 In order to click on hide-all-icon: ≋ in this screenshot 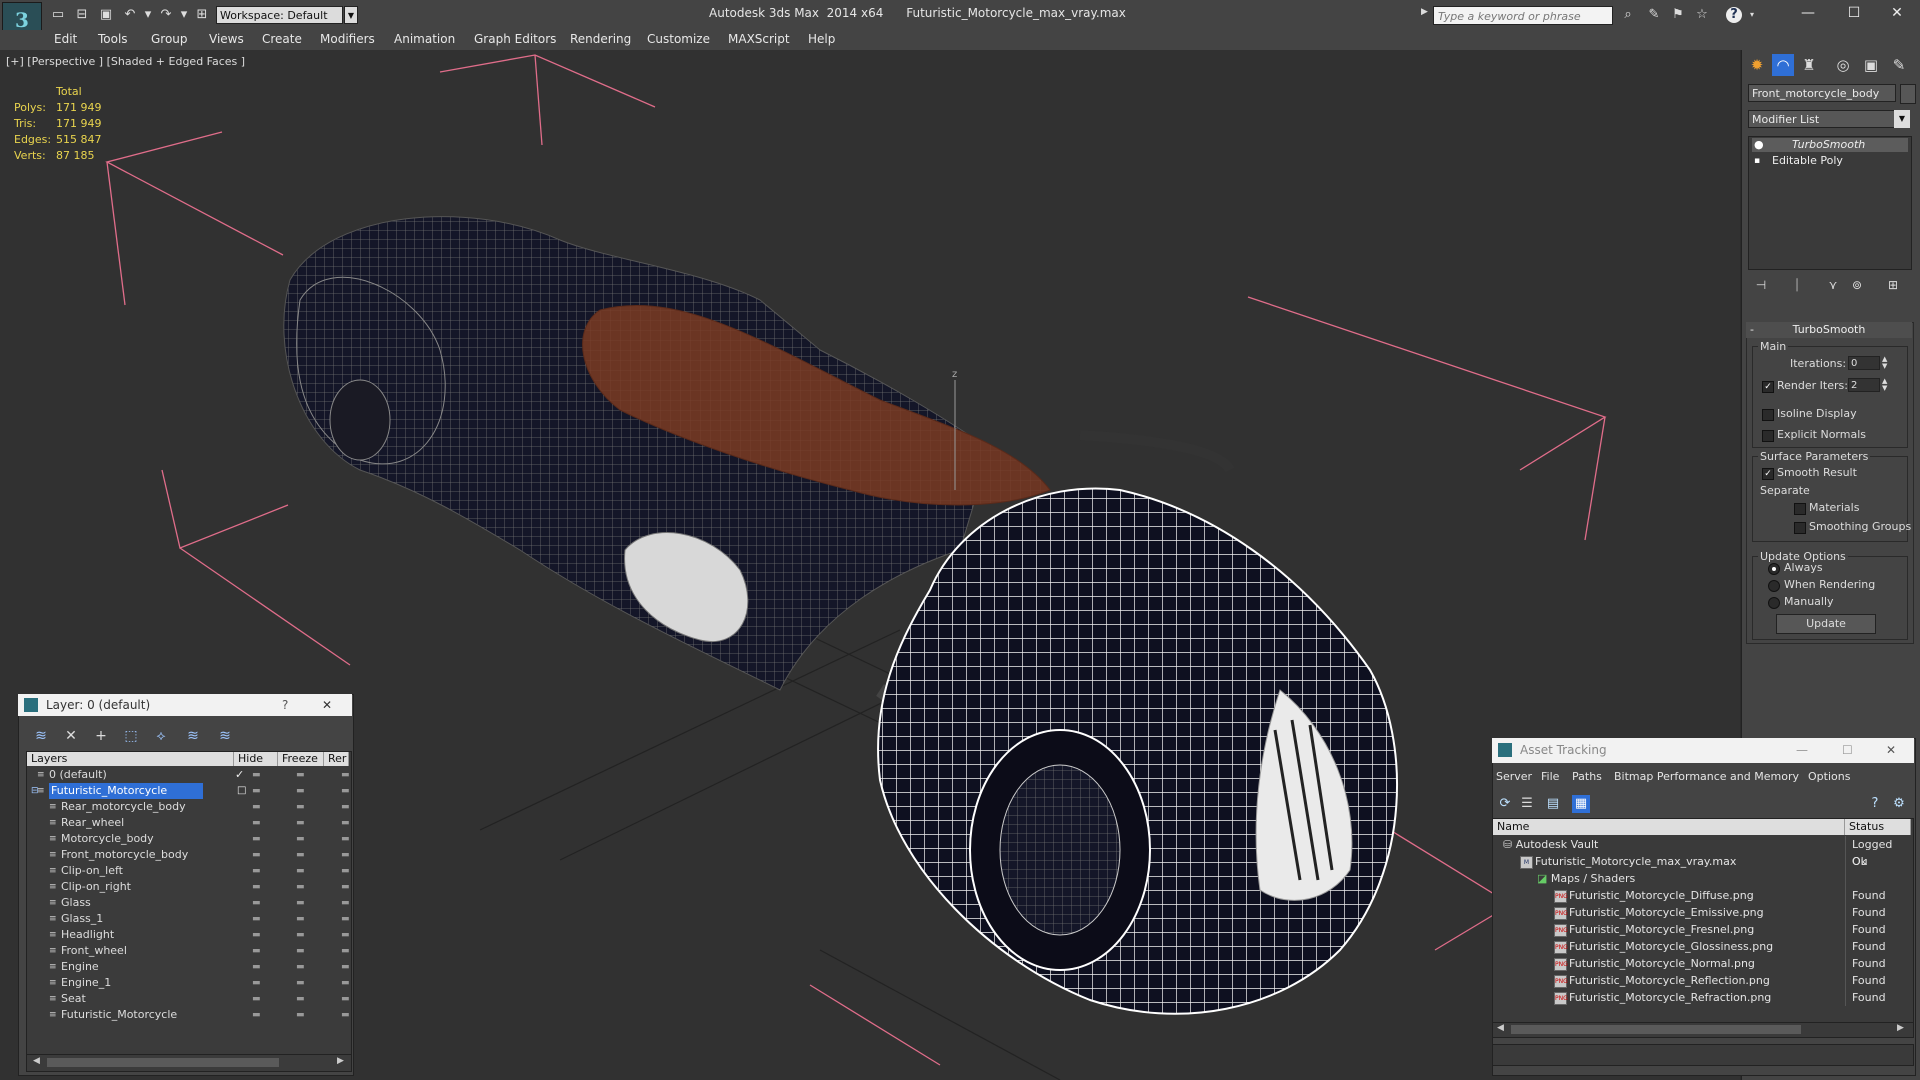, I will do `click(193, 736)`.